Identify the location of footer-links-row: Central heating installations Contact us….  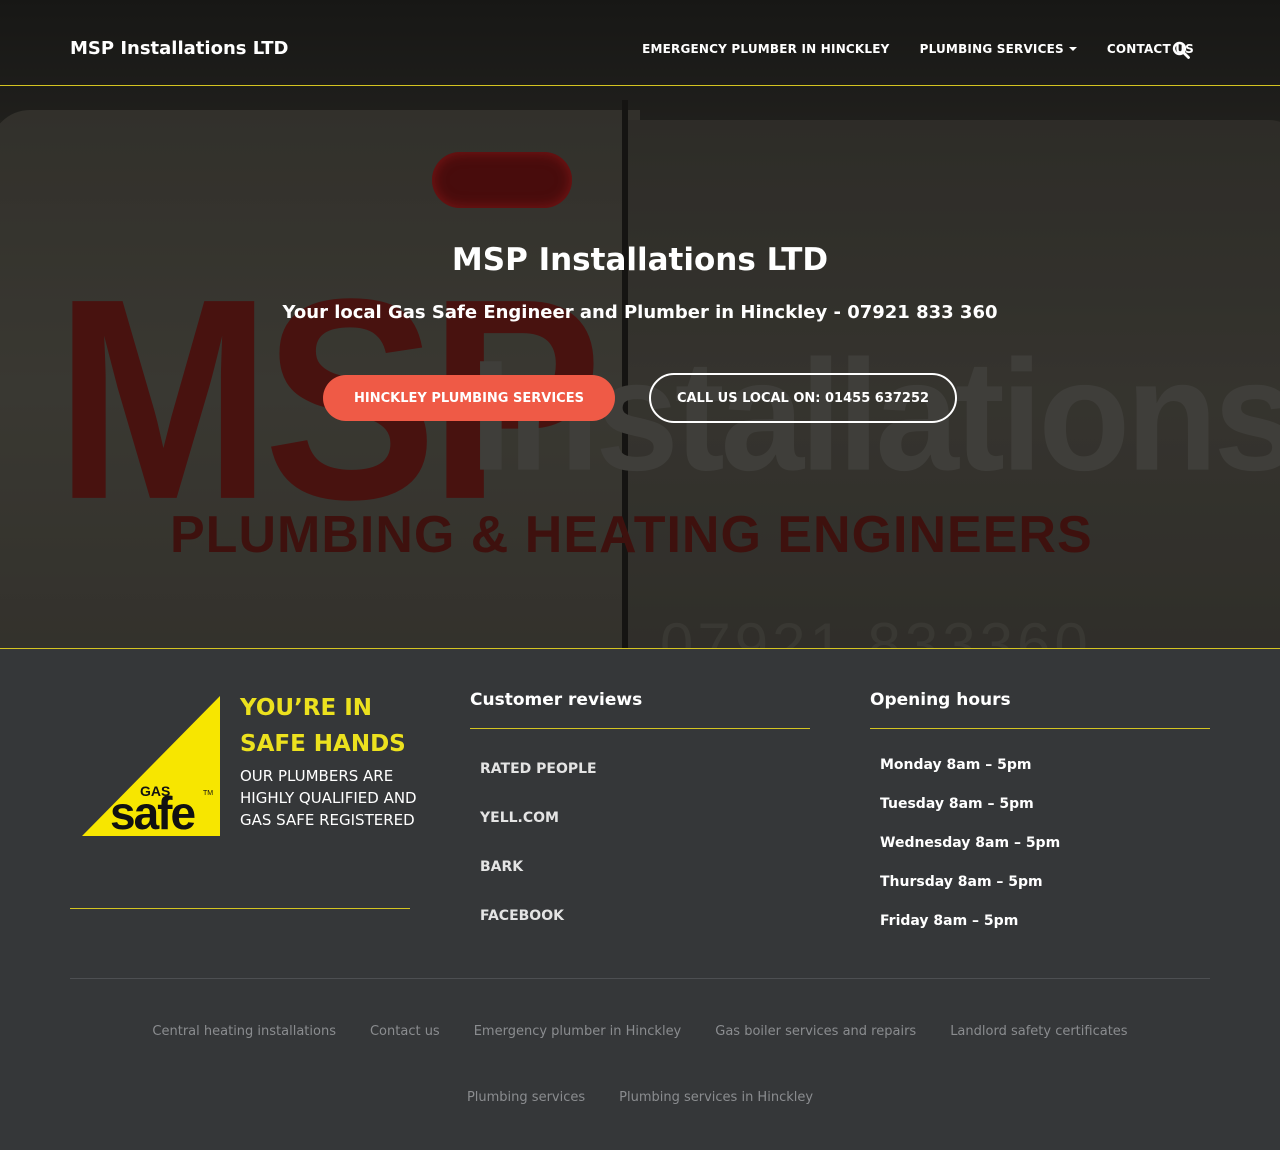
(640, 1057).